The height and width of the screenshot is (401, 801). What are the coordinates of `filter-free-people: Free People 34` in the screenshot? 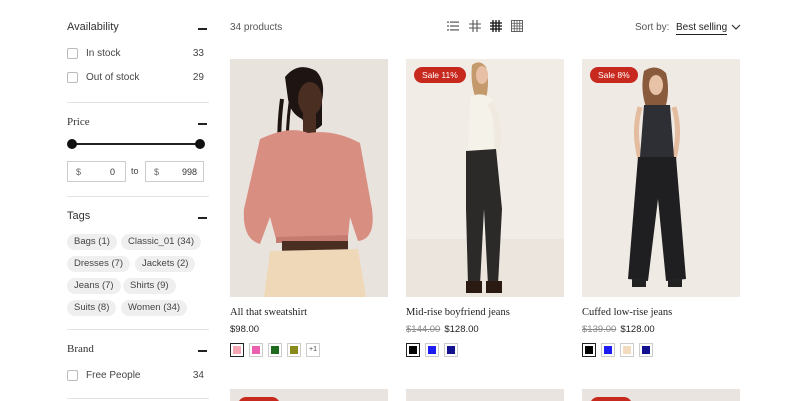 It's located at (135, 376).